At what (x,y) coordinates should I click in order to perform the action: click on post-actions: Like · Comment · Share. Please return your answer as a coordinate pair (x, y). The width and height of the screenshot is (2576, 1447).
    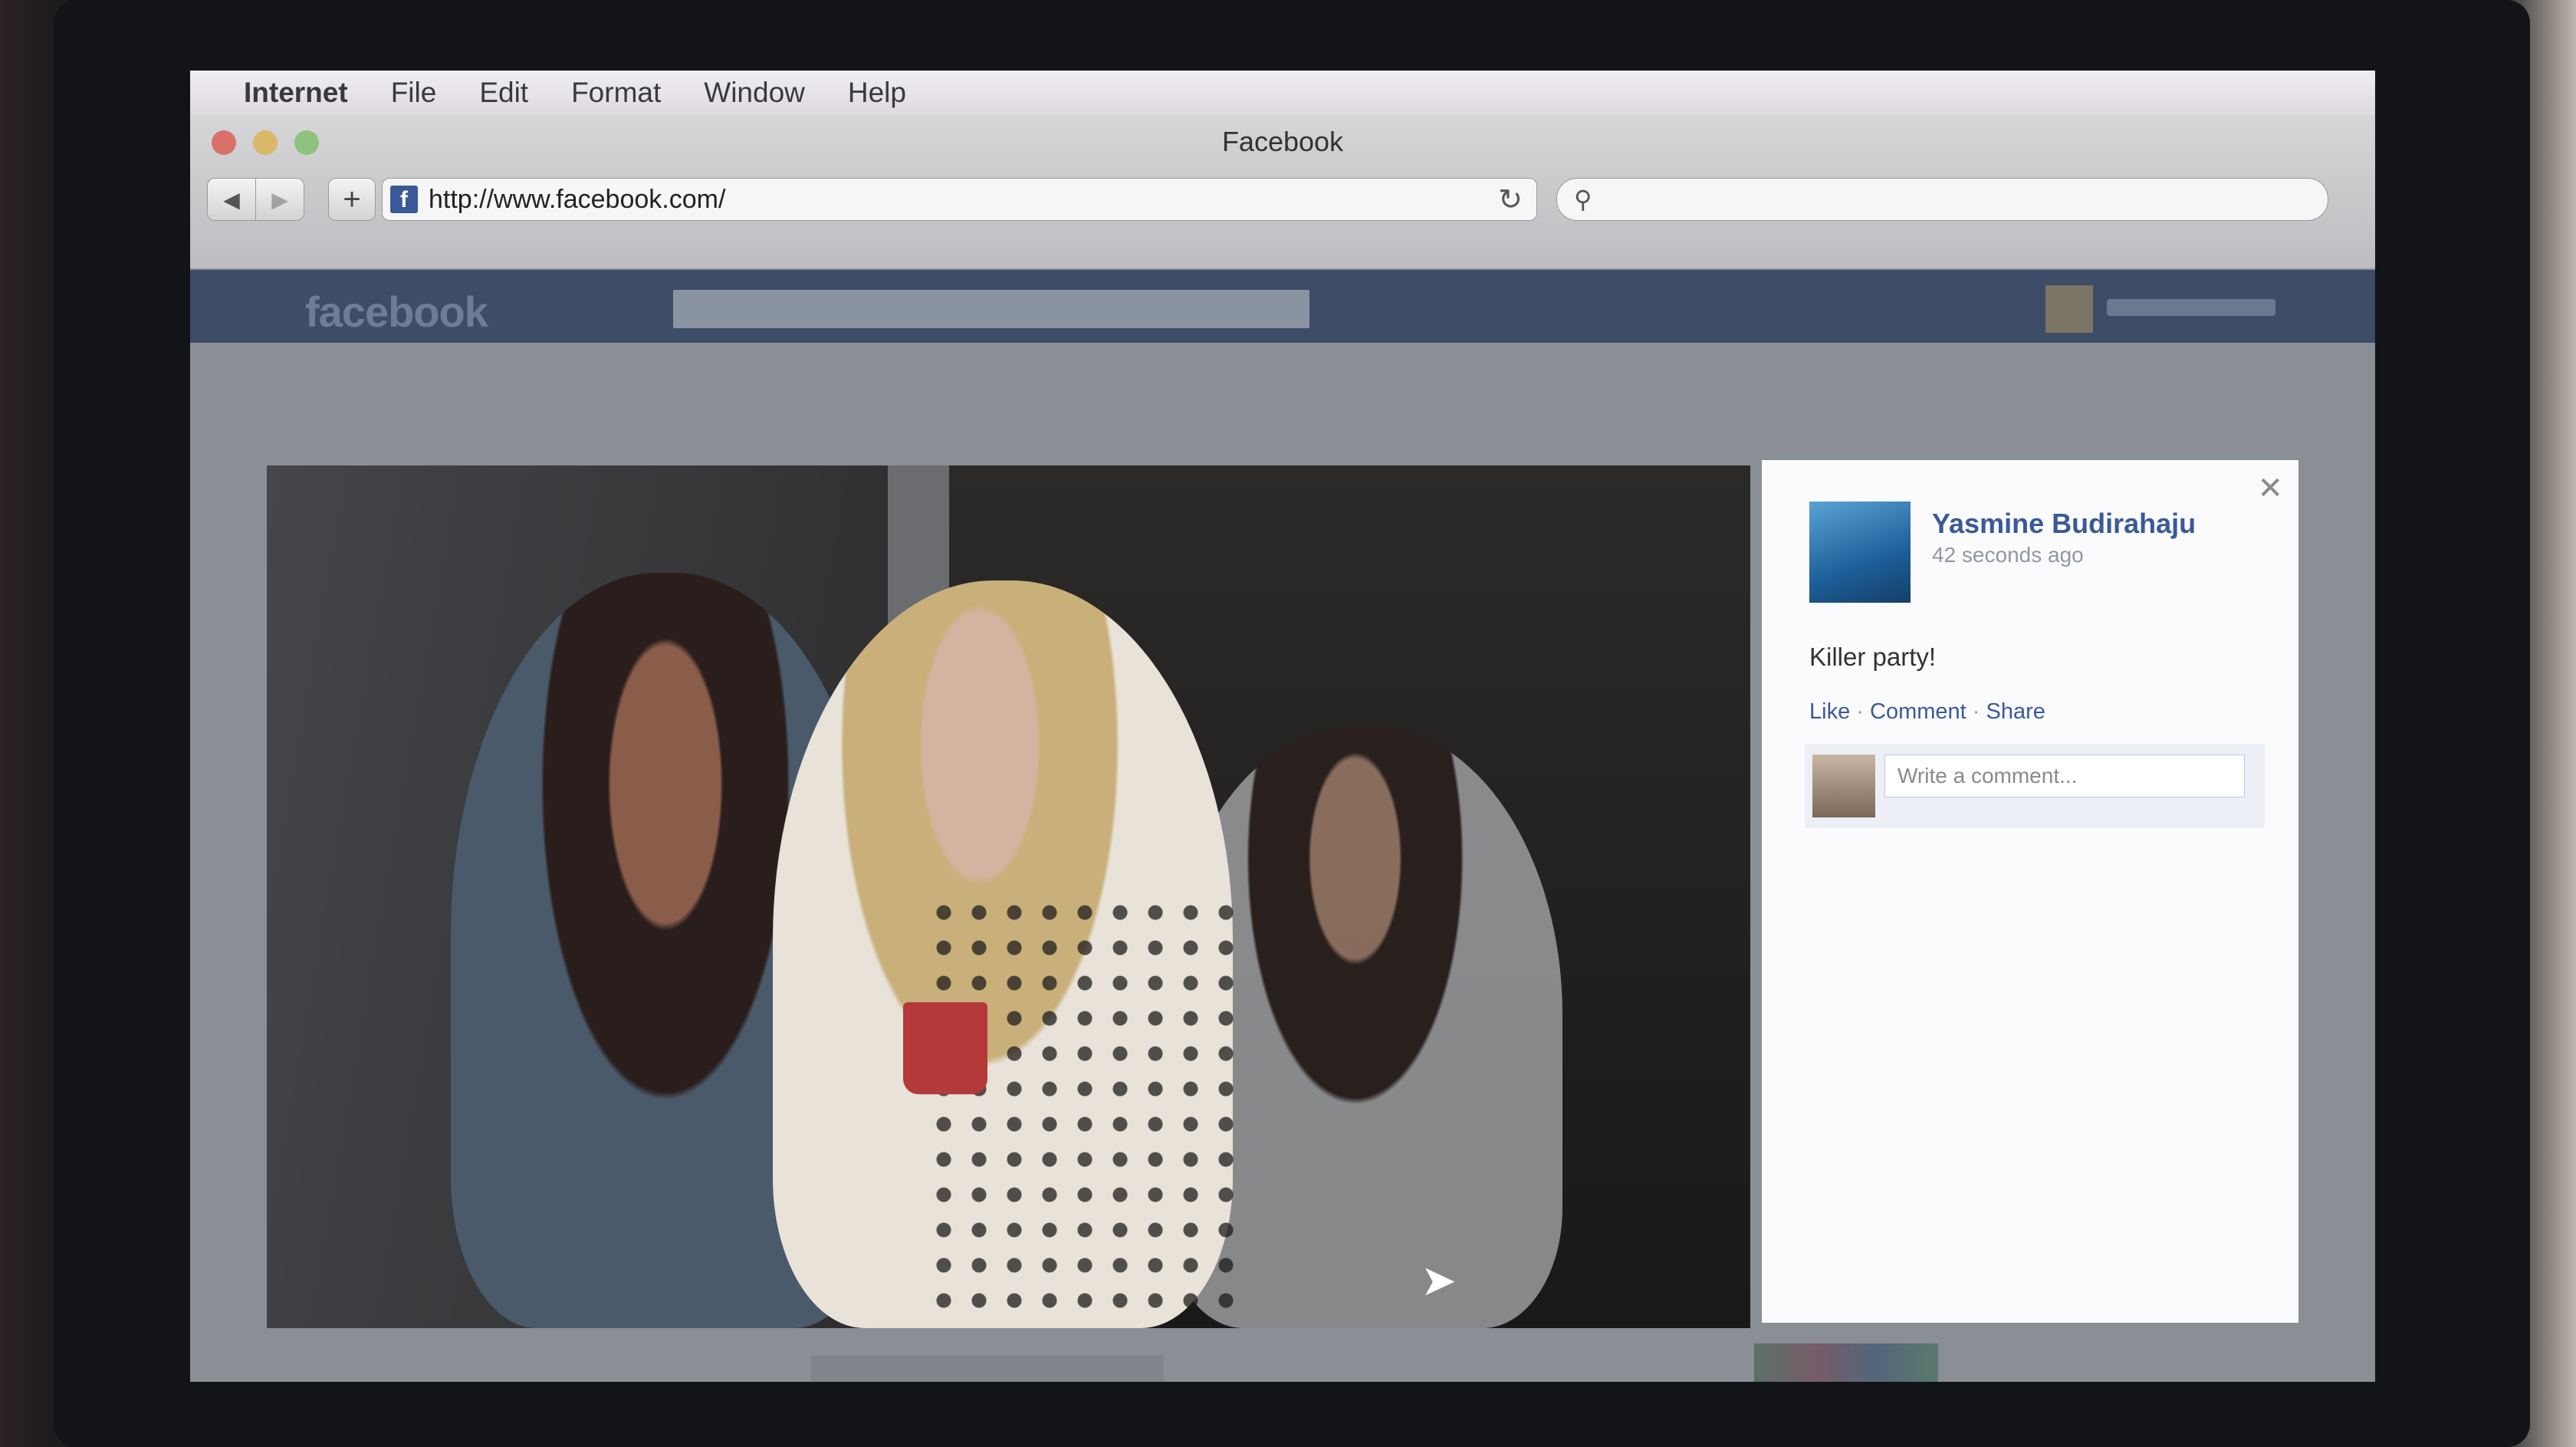
    Looking at the image, I should click on (1927, 712).